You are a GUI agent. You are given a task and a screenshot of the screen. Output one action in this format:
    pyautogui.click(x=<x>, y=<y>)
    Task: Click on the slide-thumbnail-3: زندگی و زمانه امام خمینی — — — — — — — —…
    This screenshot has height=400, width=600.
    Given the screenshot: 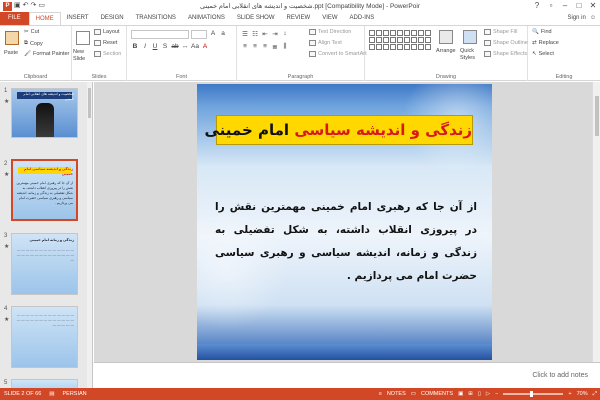 What is the action you would take?
    pyautogui.click(x=44, y=264)
    